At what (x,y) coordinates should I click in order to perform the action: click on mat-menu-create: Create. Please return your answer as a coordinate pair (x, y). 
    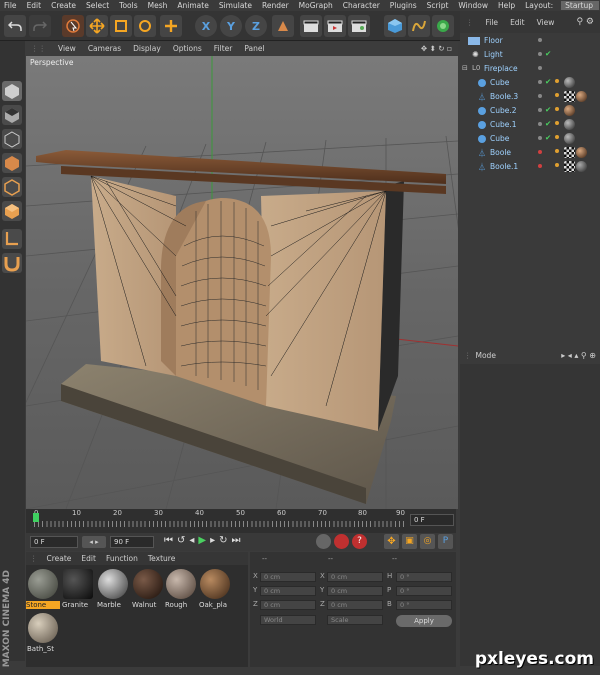
    Looking at the image, I should click on (59, 558).